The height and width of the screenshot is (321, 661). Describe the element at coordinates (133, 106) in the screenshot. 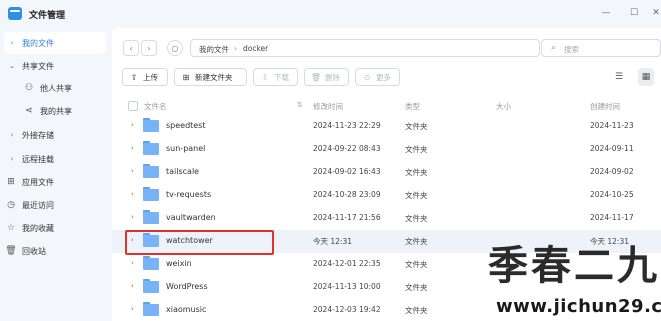

I see `select-all-checkbox` at that location.